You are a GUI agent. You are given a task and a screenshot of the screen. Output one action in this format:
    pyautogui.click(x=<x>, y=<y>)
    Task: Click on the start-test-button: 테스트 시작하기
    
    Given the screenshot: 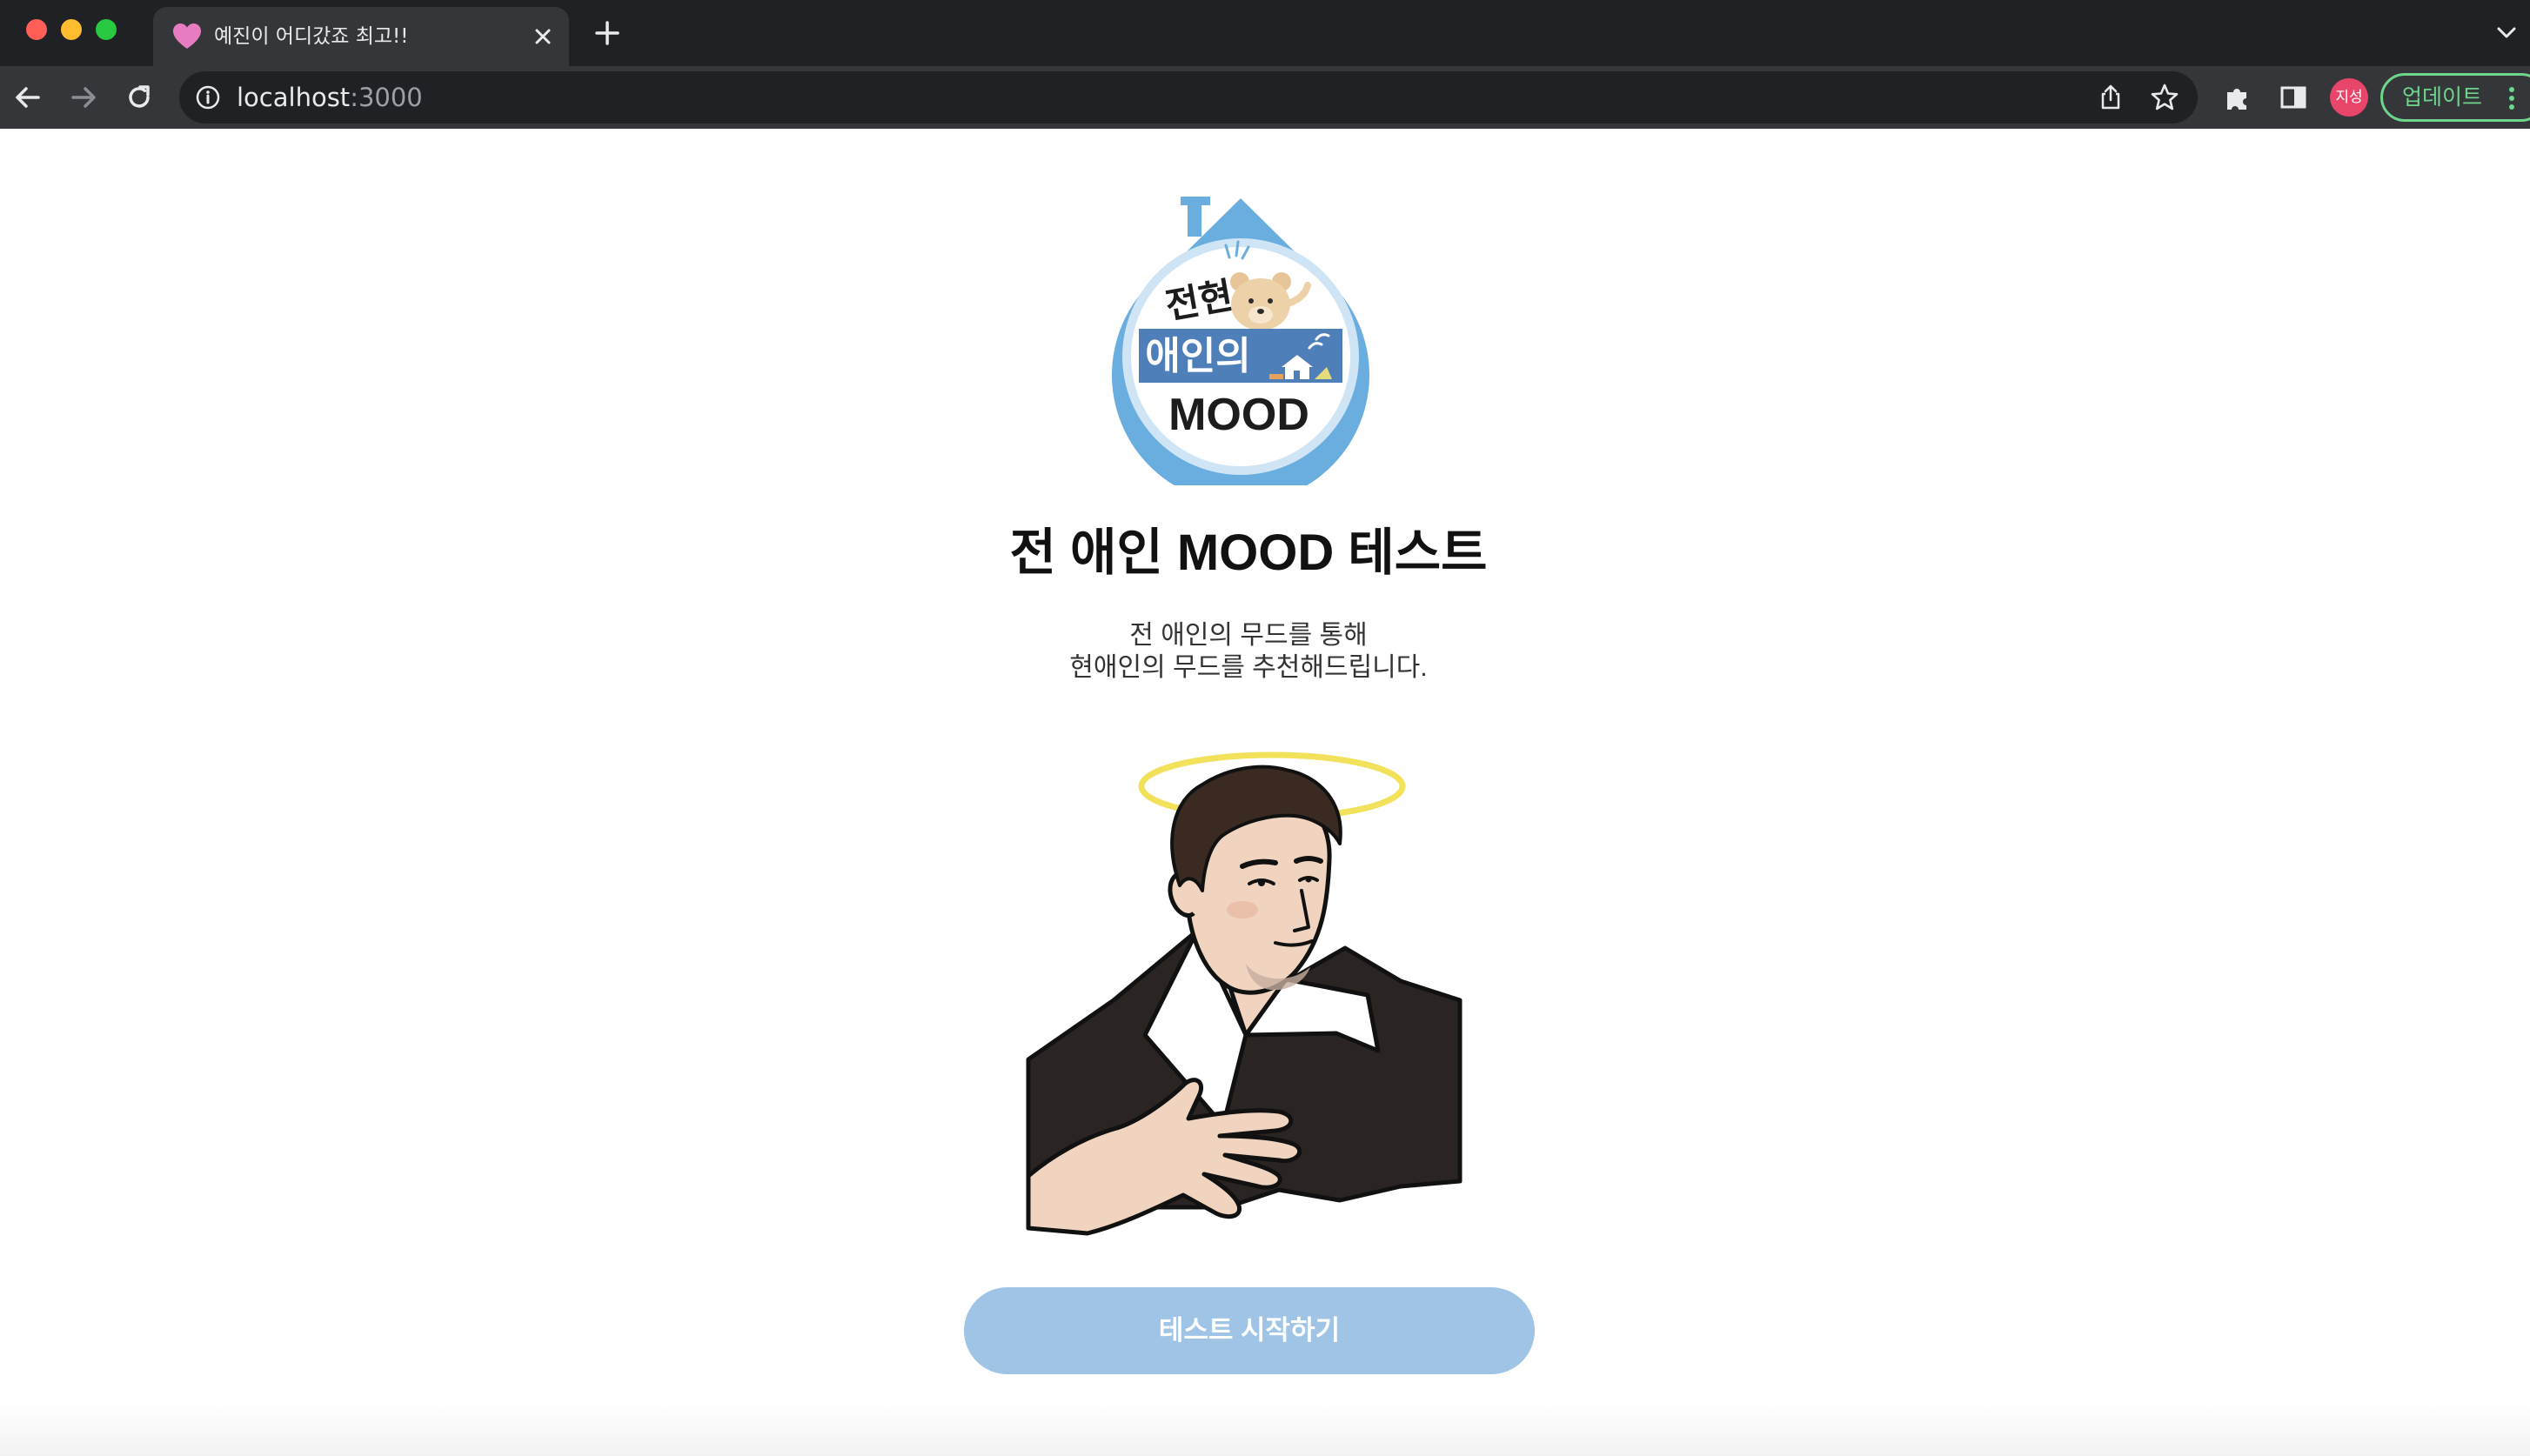 What is the action you would take?
    pyautogui.click(x=1250, y=1330)
    